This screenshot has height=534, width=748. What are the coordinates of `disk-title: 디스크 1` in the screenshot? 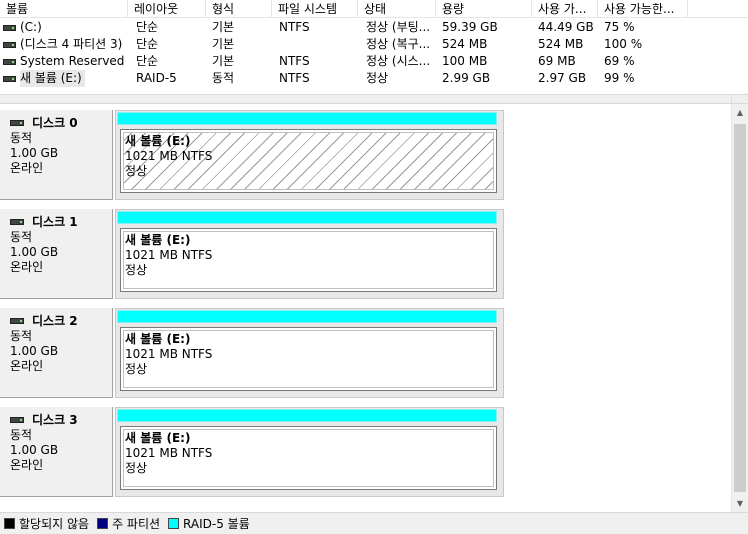 It's located at (55, 222).